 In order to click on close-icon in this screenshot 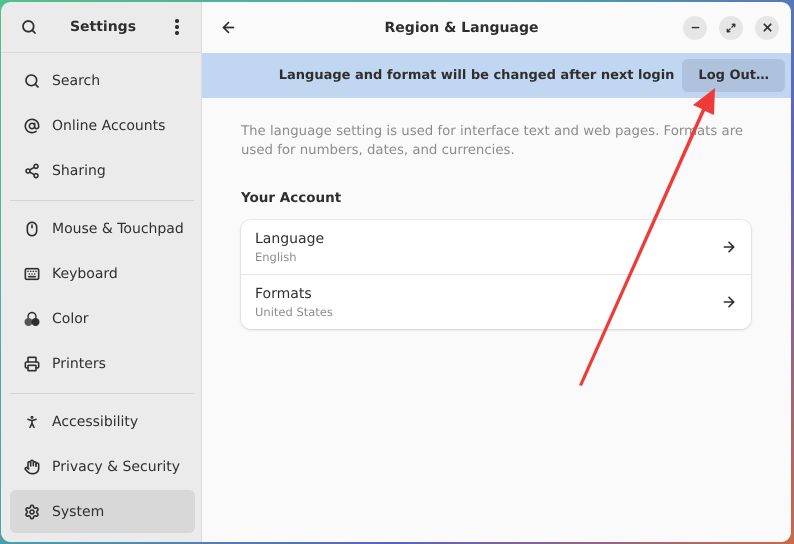, I will do `click(767, 27)`.